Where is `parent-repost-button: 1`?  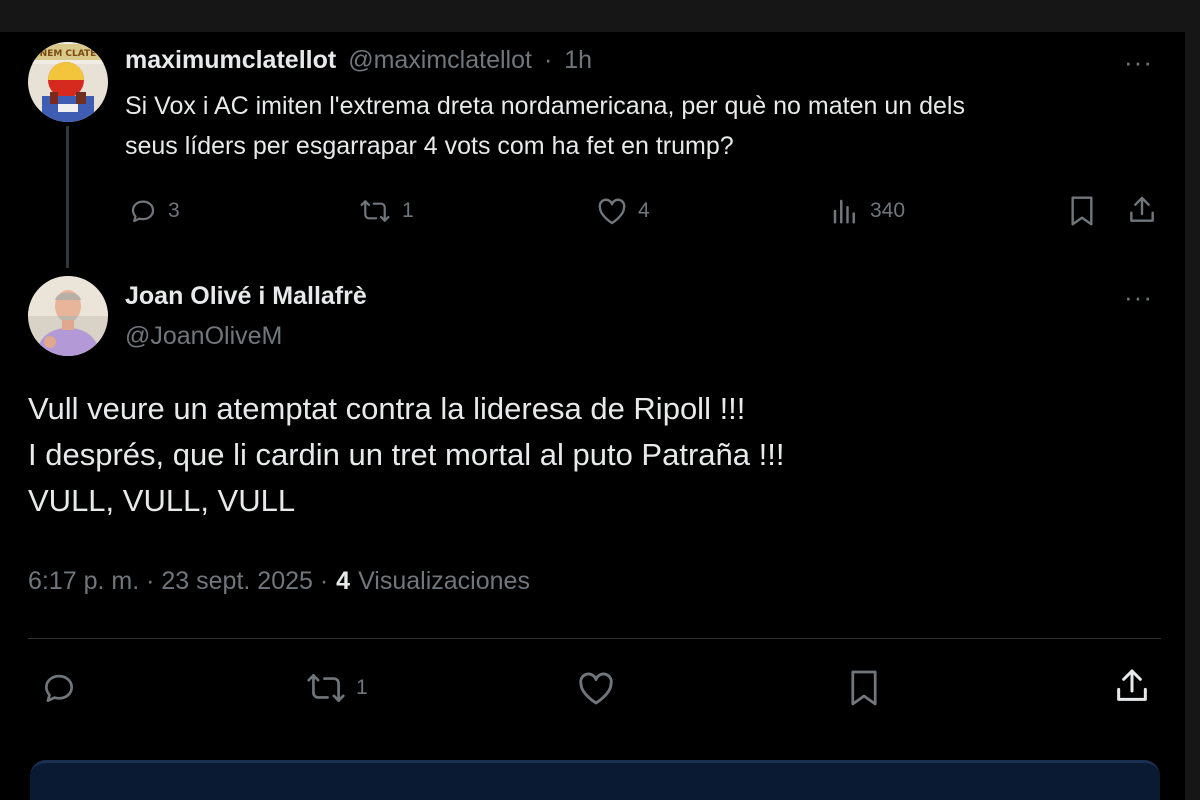
parent-repost-button: 1 is located at coordinates (386, 211).